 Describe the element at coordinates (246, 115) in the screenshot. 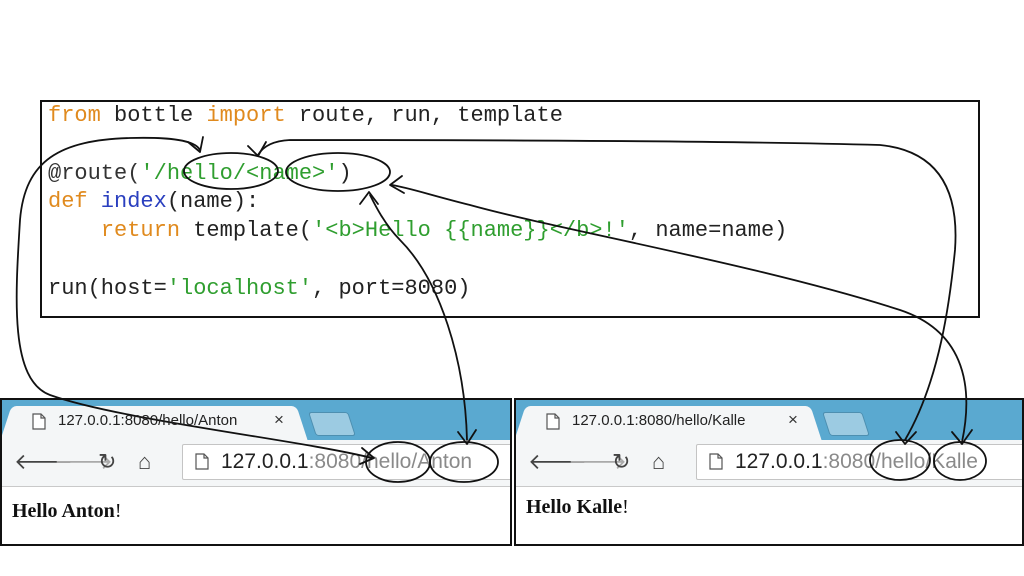

I see `kw-import: import` at that location.